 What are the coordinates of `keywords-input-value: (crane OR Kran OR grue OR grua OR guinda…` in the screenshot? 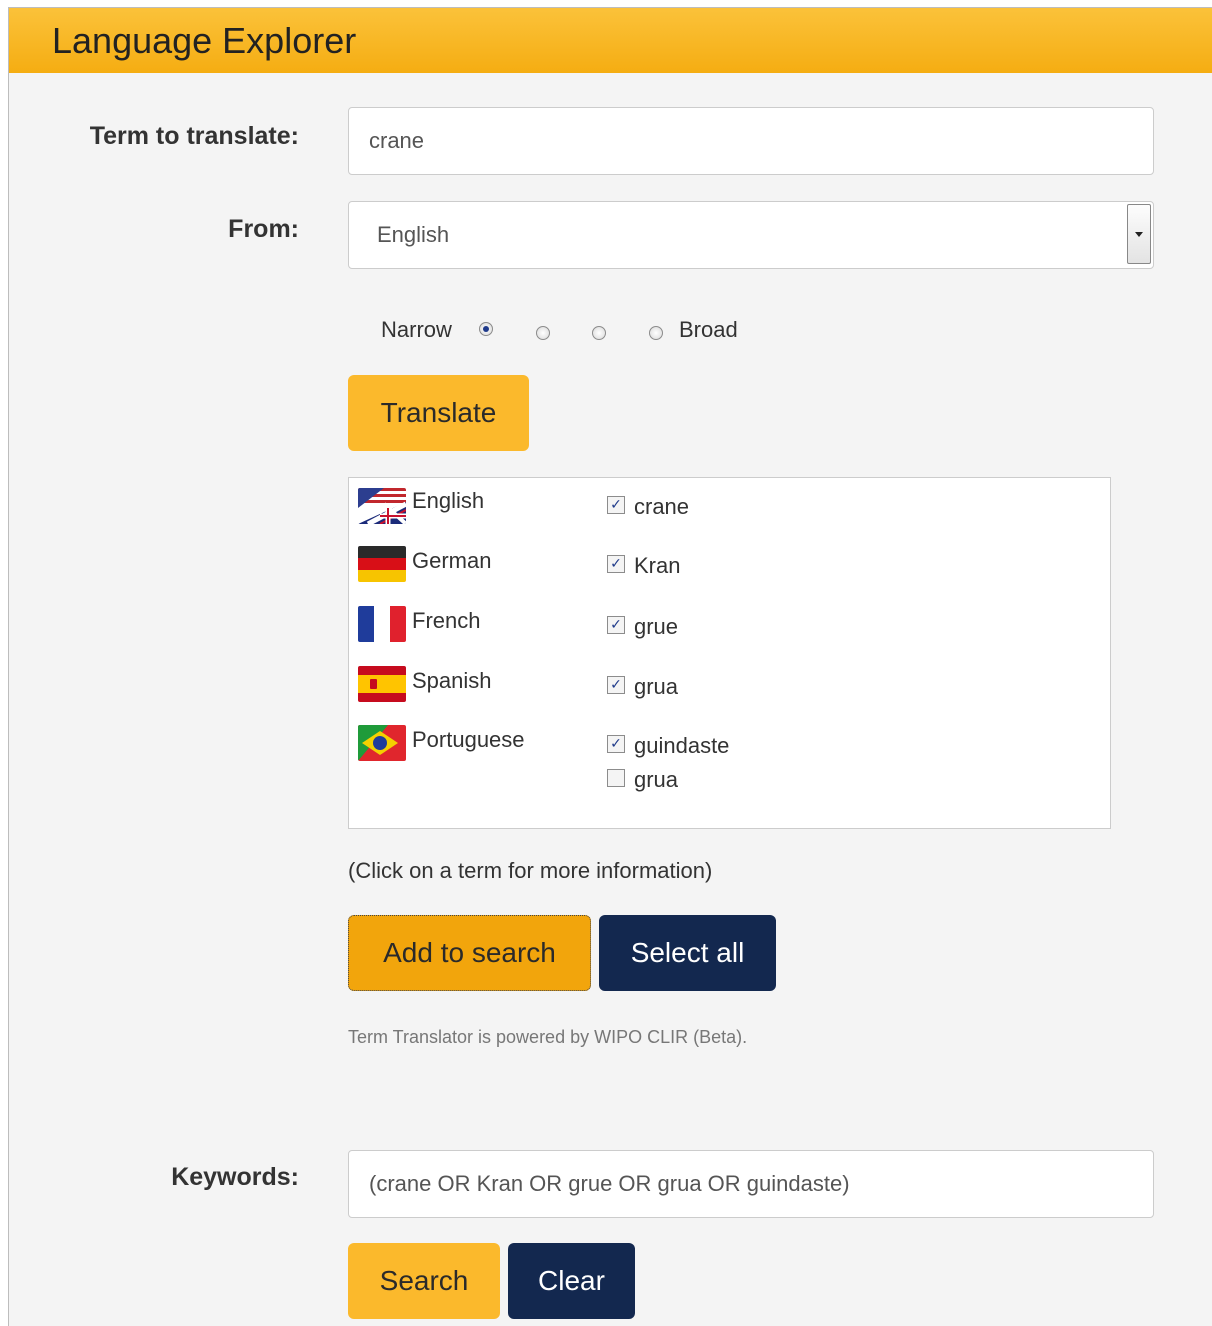 It's located at (609, 1183).